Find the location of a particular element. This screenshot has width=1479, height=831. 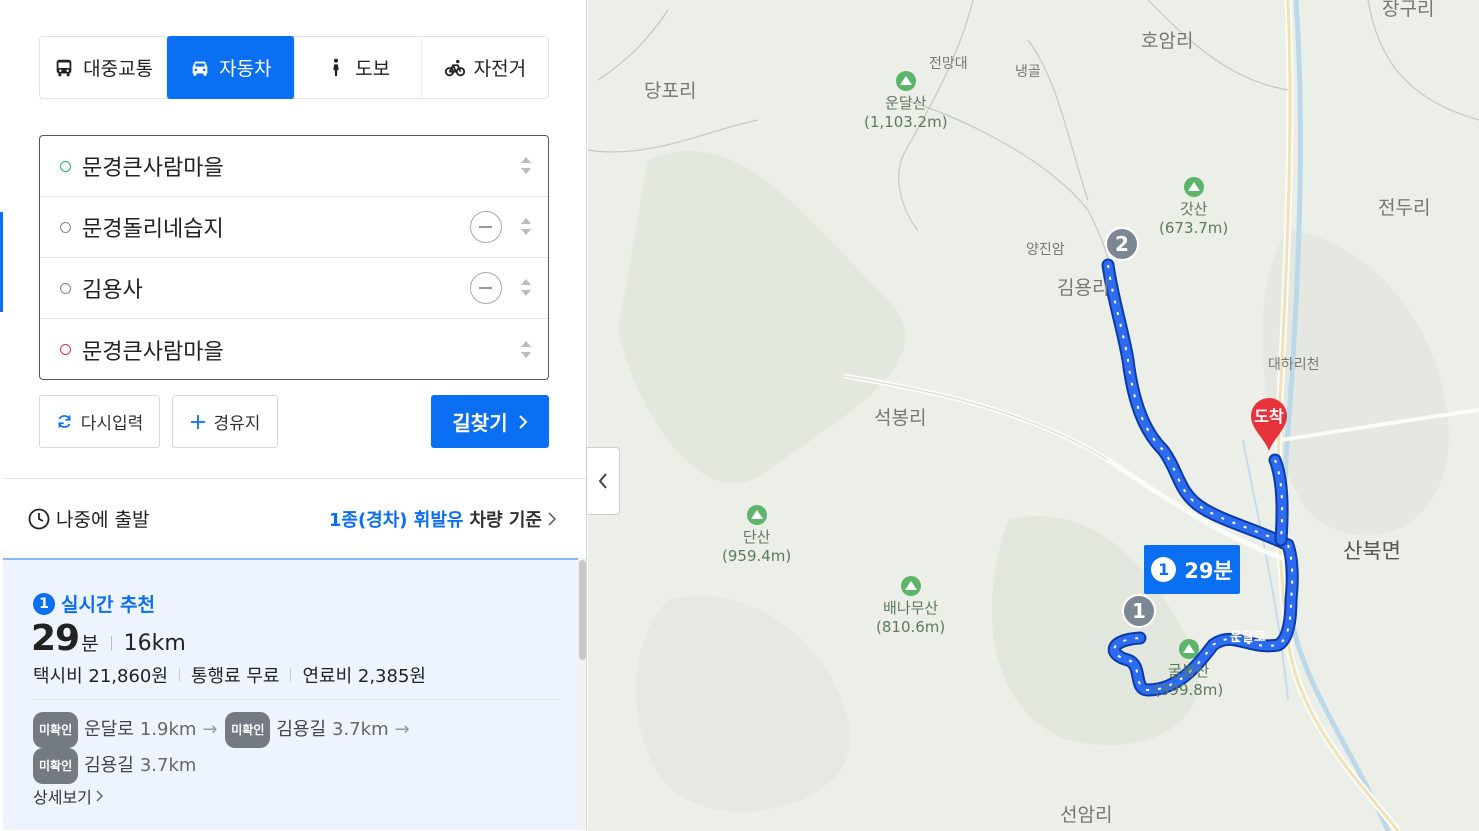

route-time-unit: 분 is located at coordinates (90, 644).